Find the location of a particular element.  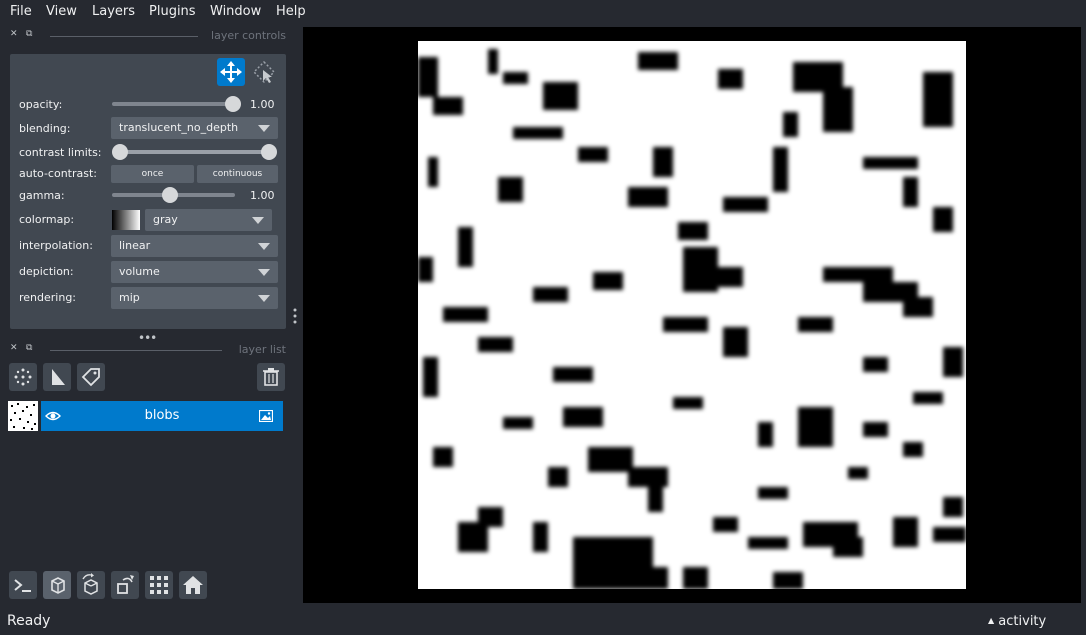

layer-list-header: ✕ ⧉ layer list is located at coordinates (147, 350).